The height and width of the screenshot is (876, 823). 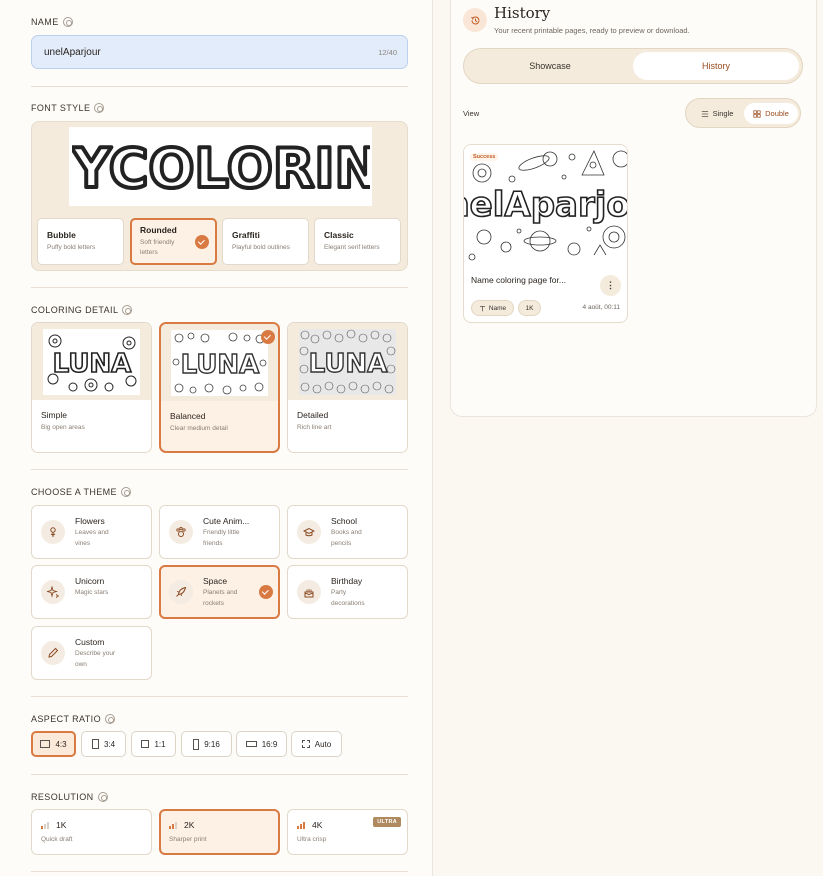 I want to click on text-icon, so click(x=482, y=308).